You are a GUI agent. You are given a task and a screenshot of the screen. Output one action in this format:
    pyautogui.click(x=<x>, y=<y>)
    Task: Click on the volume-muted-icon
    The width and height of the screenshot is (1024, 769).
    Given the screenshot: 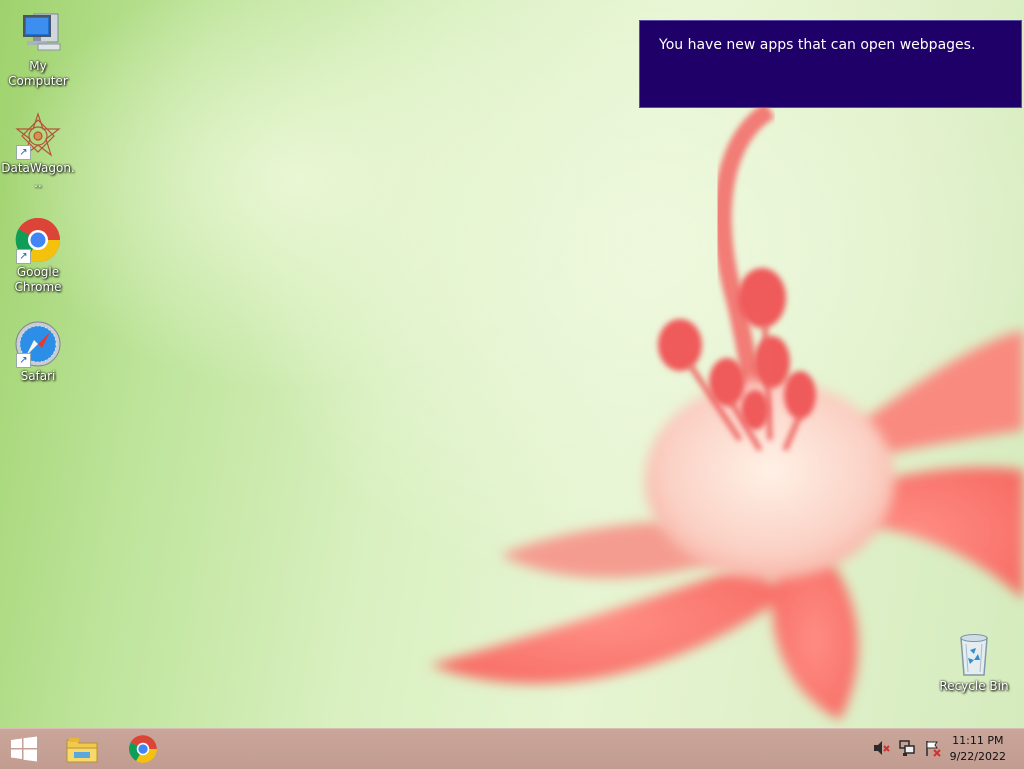 What is the action you would take?
    pyautogui.click(x=882, y=749)
    